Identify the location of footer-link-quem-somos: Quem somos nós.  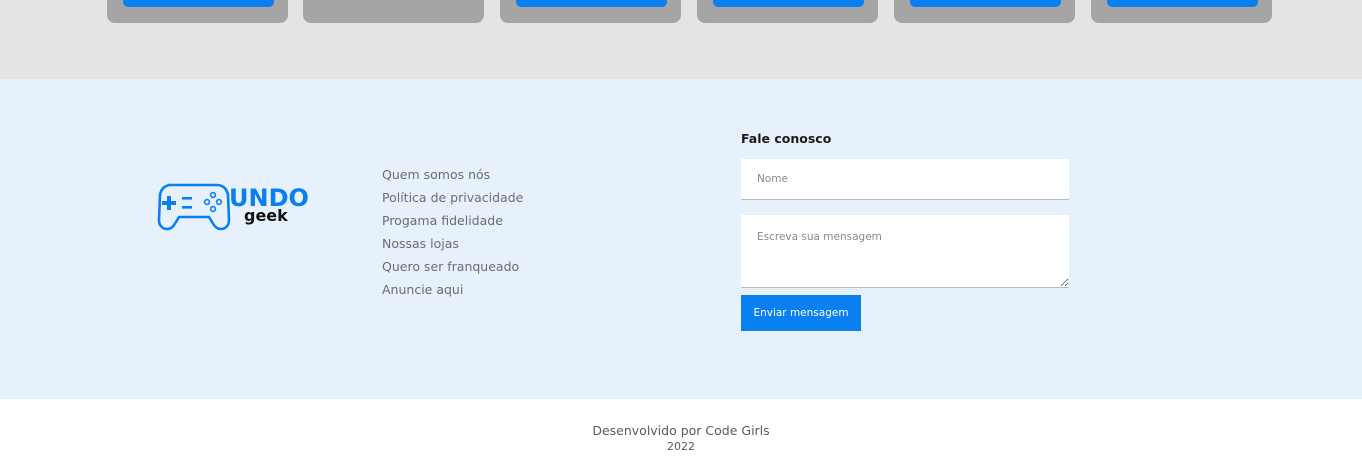
(452, 177).